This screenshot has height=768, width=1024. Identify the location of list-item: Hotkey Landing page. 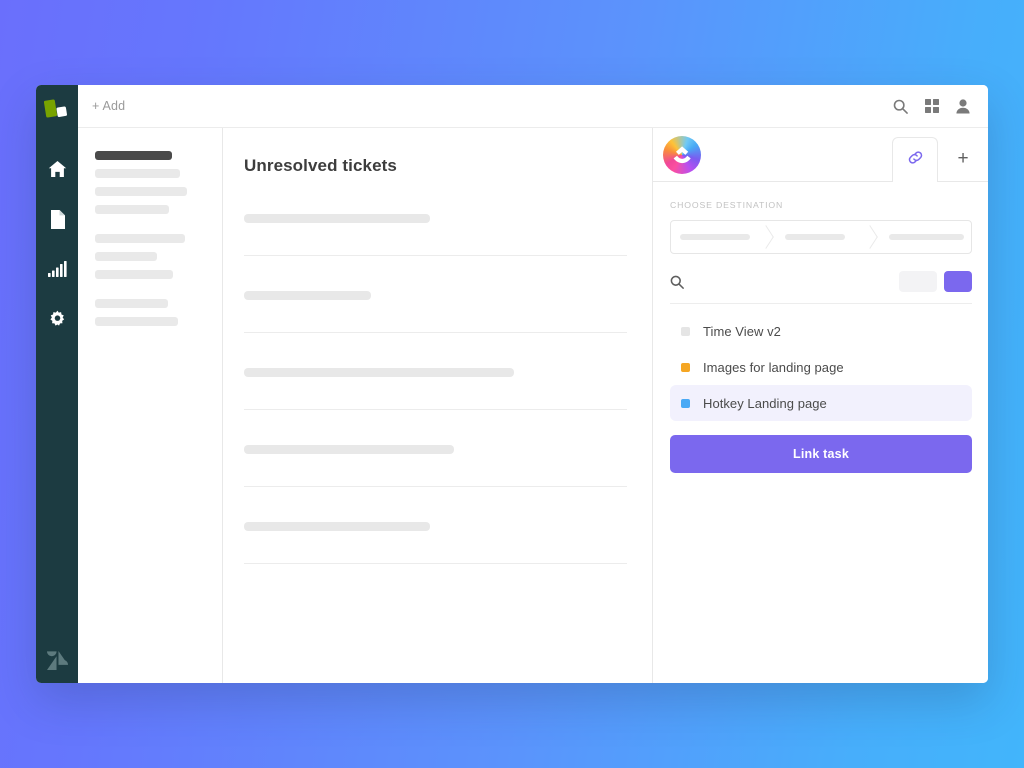
(821, 403).